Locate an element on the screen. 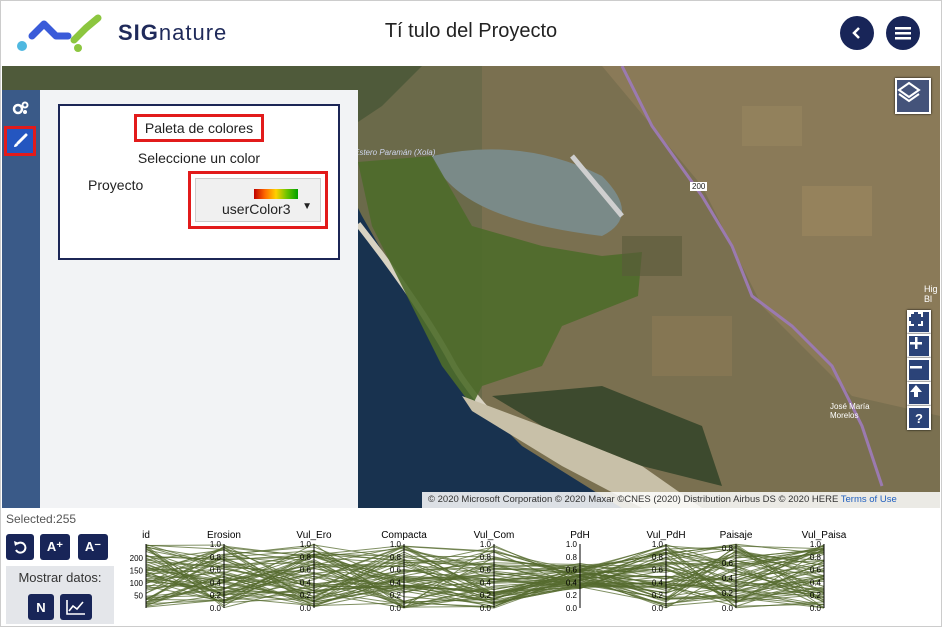 The image size is (942, 627). tab-color-palette is located at coordinates (20, 141).